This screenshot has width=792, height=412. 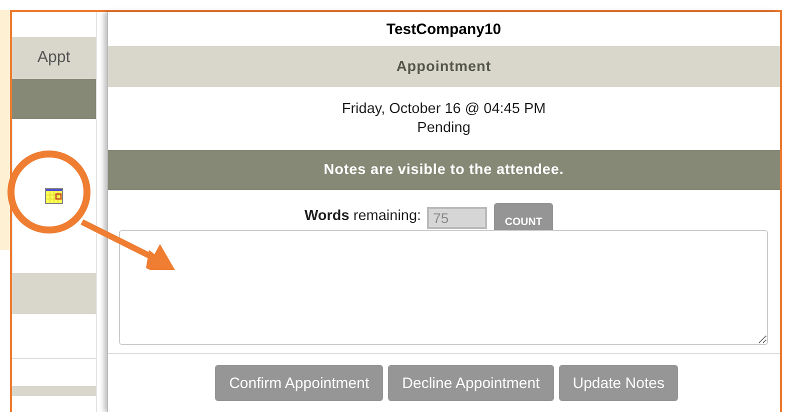 What do you see at coordinates (444, 170) in the screenshot?
I see `notice-banner: Notes are visible to the attendee.` at bounding box center [444, 170].